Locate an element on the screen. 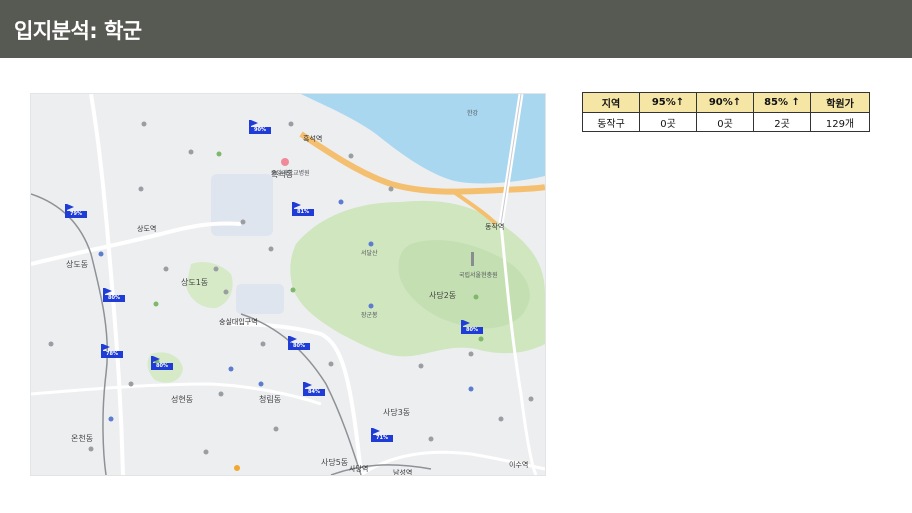  label-soongsil-station: 숭실대입구역 is located at coordinates (238, 322).